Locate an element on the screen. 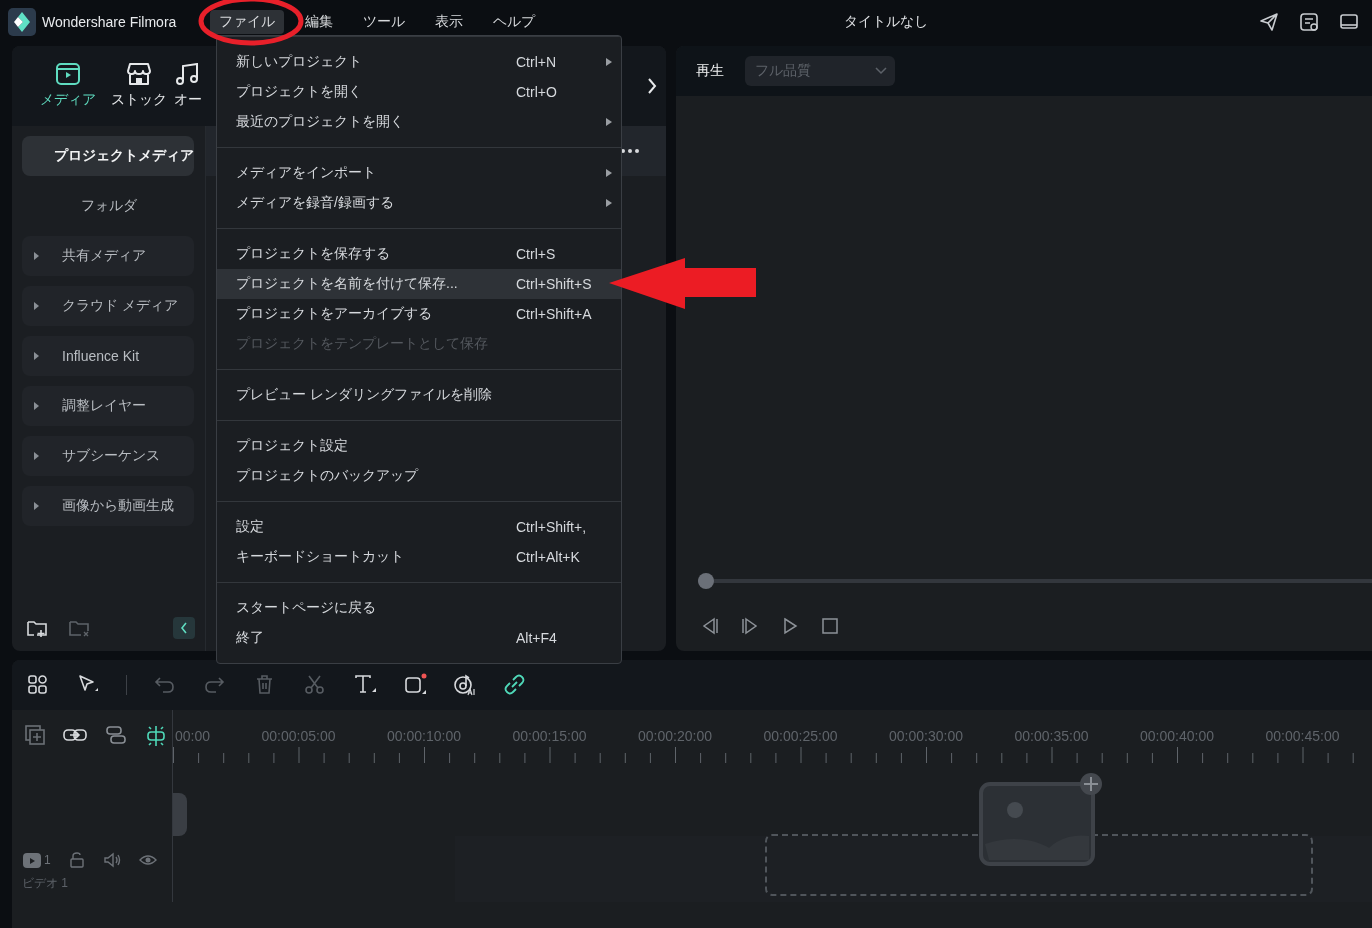  track-name: ビデオ 1 is located at coordinates (45, 883).